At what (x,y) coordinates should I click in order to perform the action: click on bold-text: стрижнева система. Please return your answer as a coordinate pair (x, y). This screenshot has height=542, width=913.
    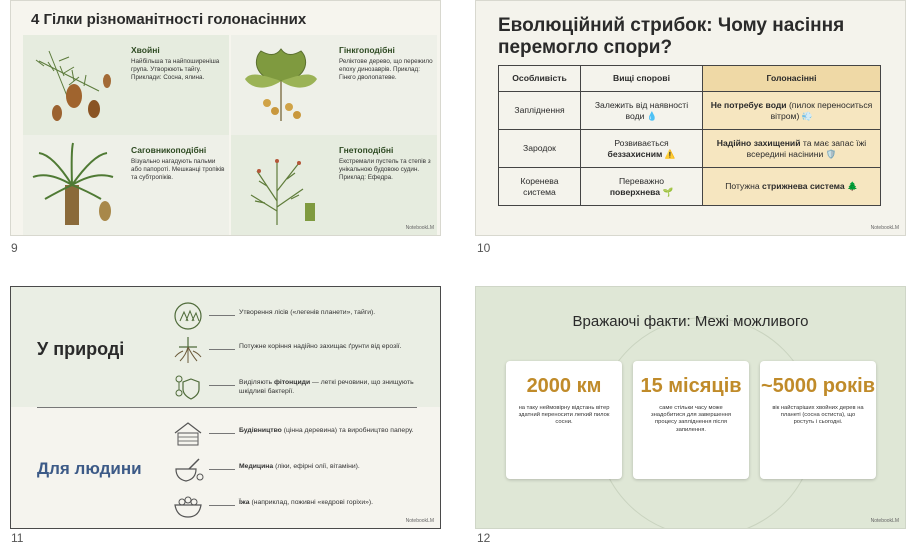
    Looking at the image, I should click on (803, 186).